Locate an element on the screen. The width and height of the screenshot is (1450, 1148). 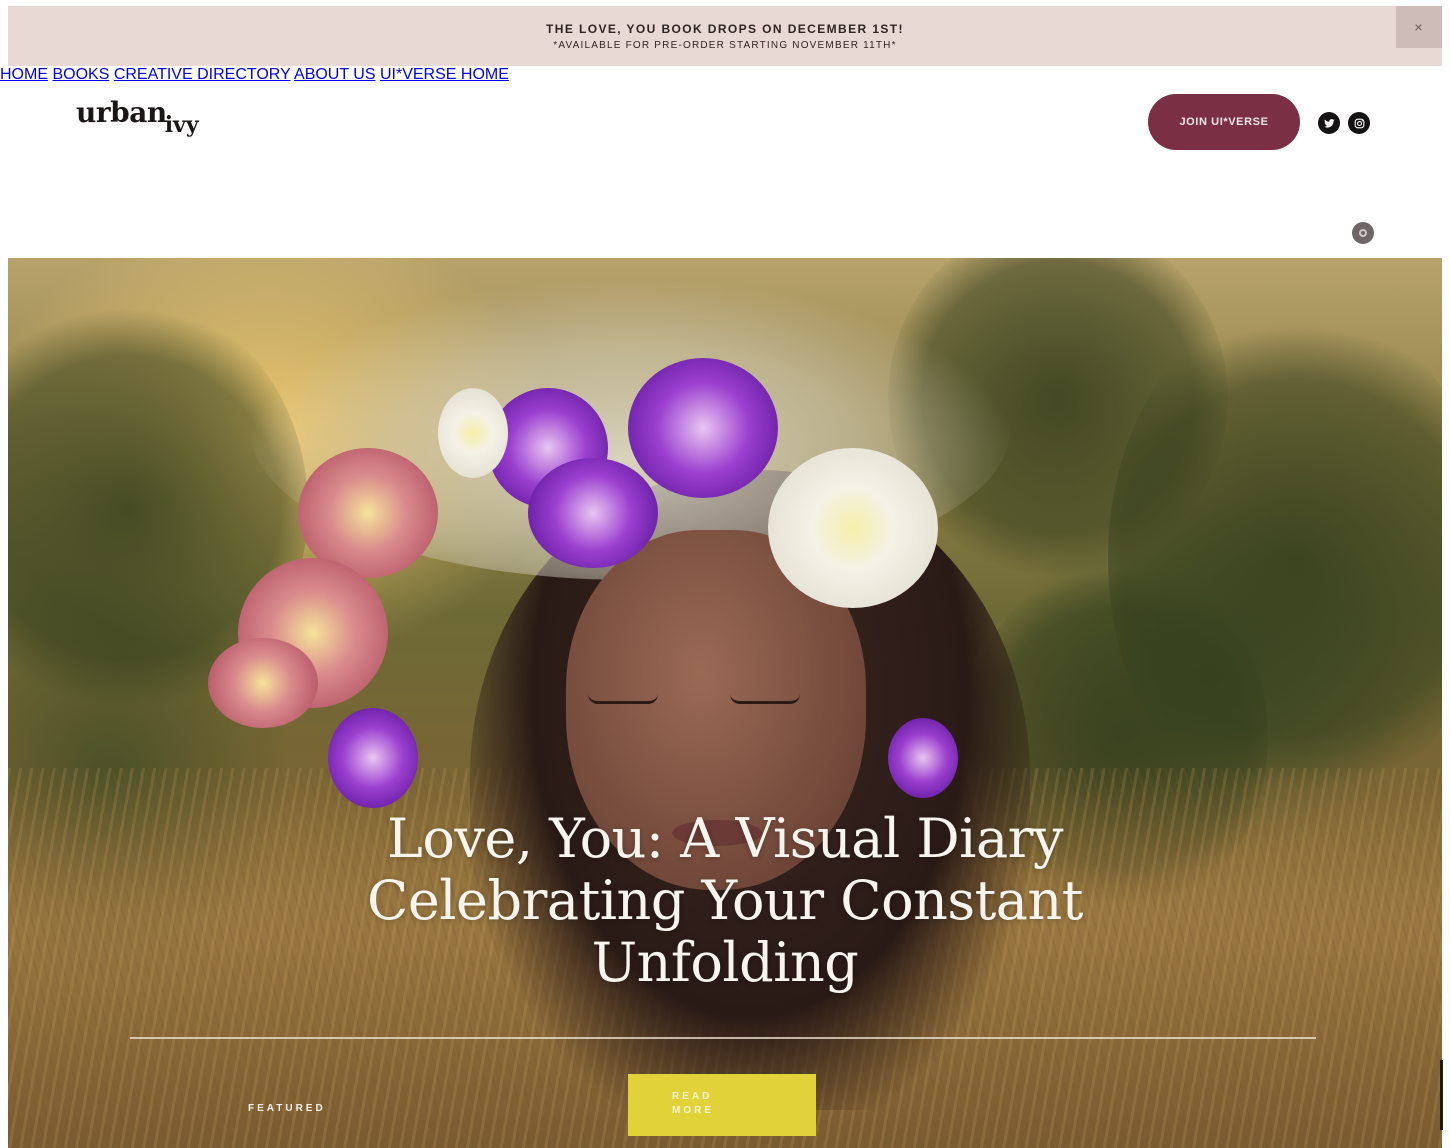
nav-item-about-us: ABOUT US is located at coordinates (335, 74).